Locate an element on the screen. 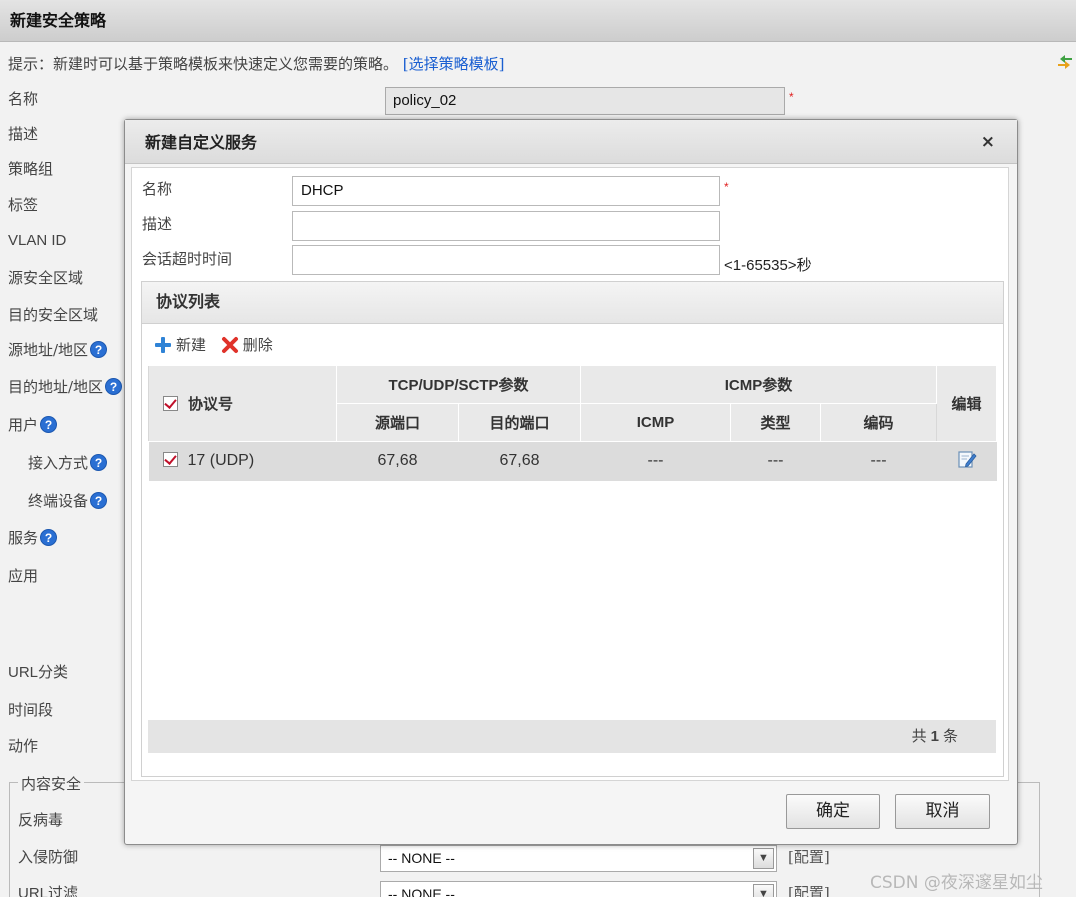 The height and width of the screenshot is (897, 1076). page-title: 新建安全策略 is located at coordinates (538, 21).